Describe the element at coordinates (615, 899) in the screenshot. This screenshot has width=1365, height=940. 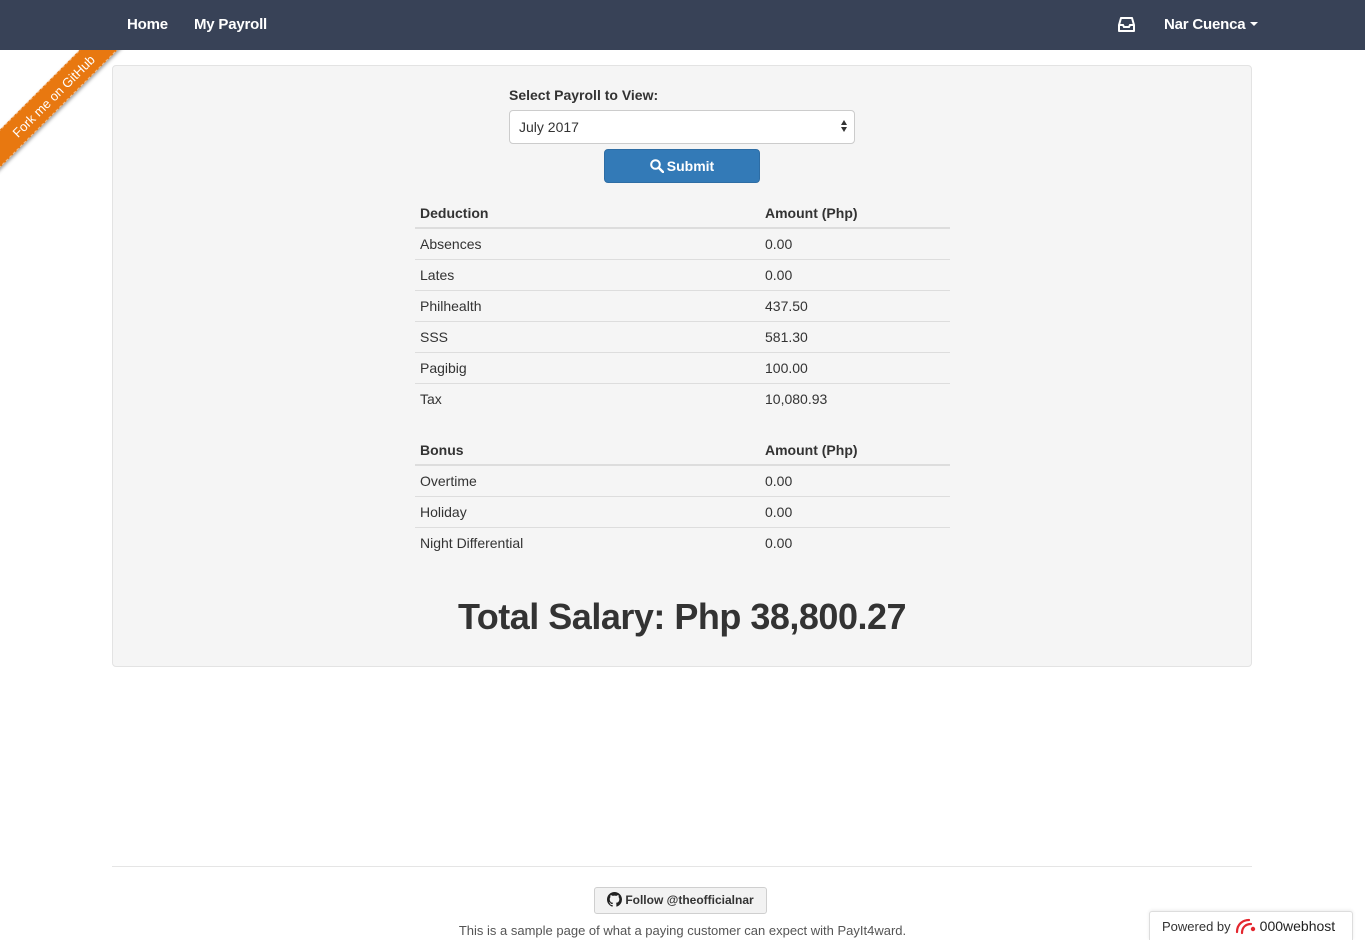
I see `github-icon` at that location.